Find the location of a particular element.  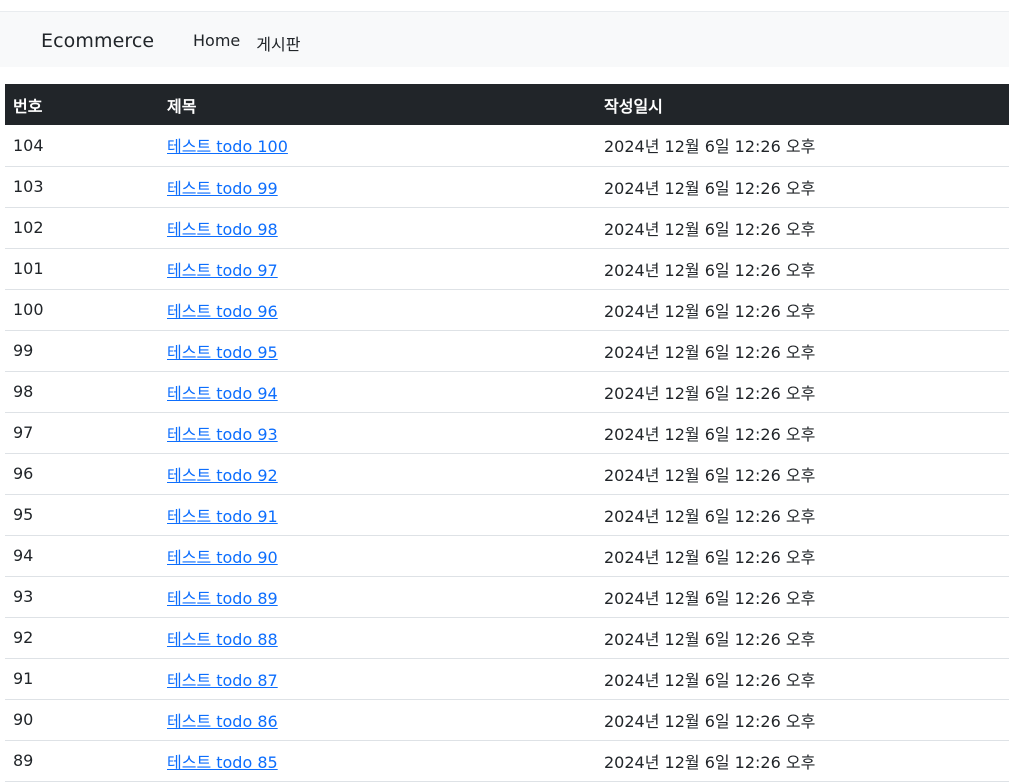

table-row: 91 테스트 todo 87 2024년 12월 6일 12:26 오후 is located at coordinates (507, 679).